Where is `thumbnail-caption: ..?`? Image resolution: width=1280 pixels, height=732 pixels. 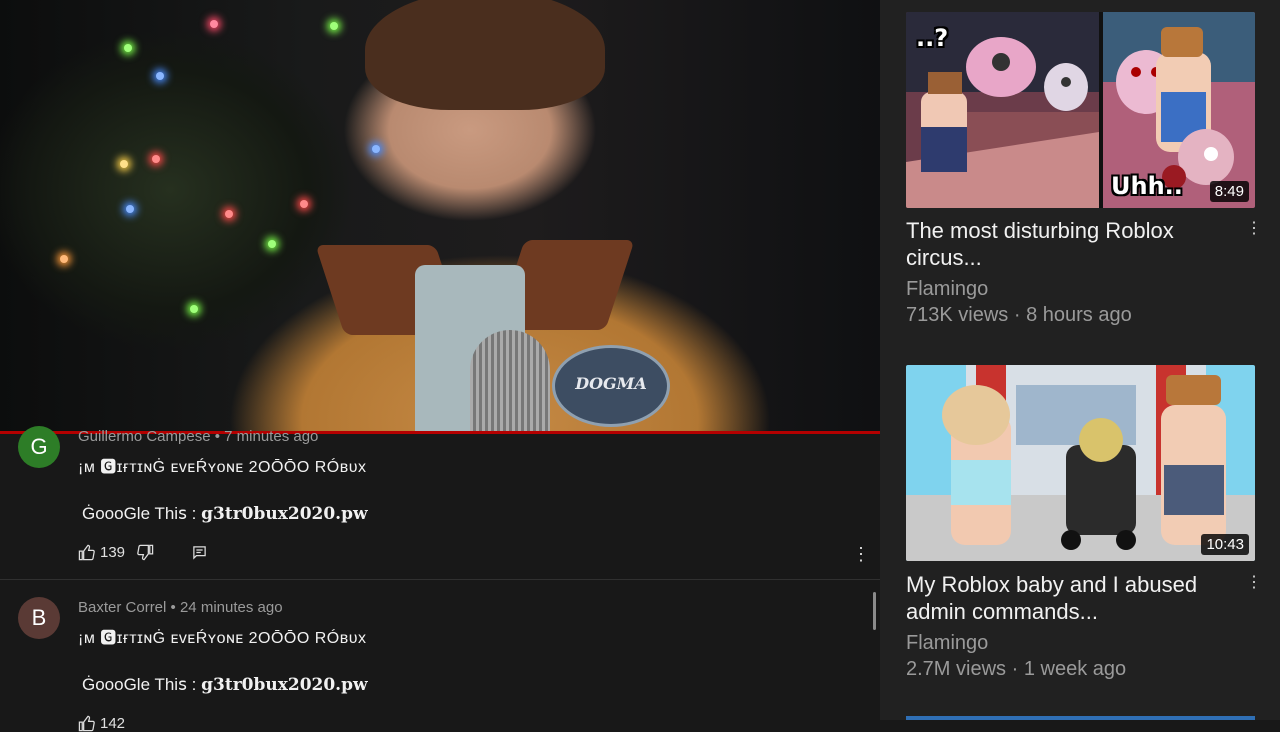
thumbnail-caption: ..? is located at coordinates (932, 38).